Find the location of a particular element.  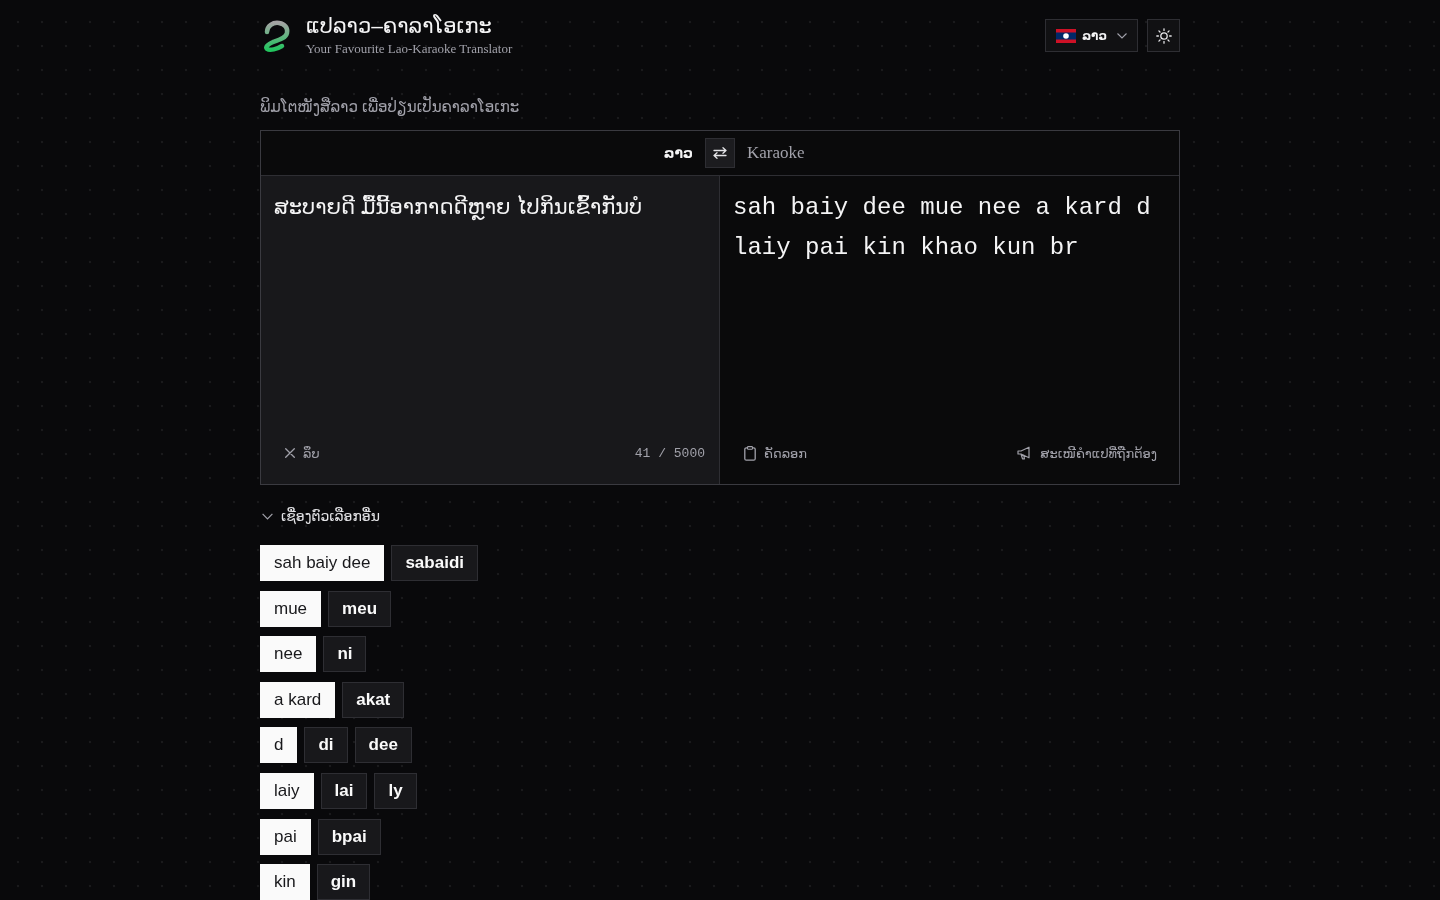

option-chip: laiy is located at coordinates (287, 790).